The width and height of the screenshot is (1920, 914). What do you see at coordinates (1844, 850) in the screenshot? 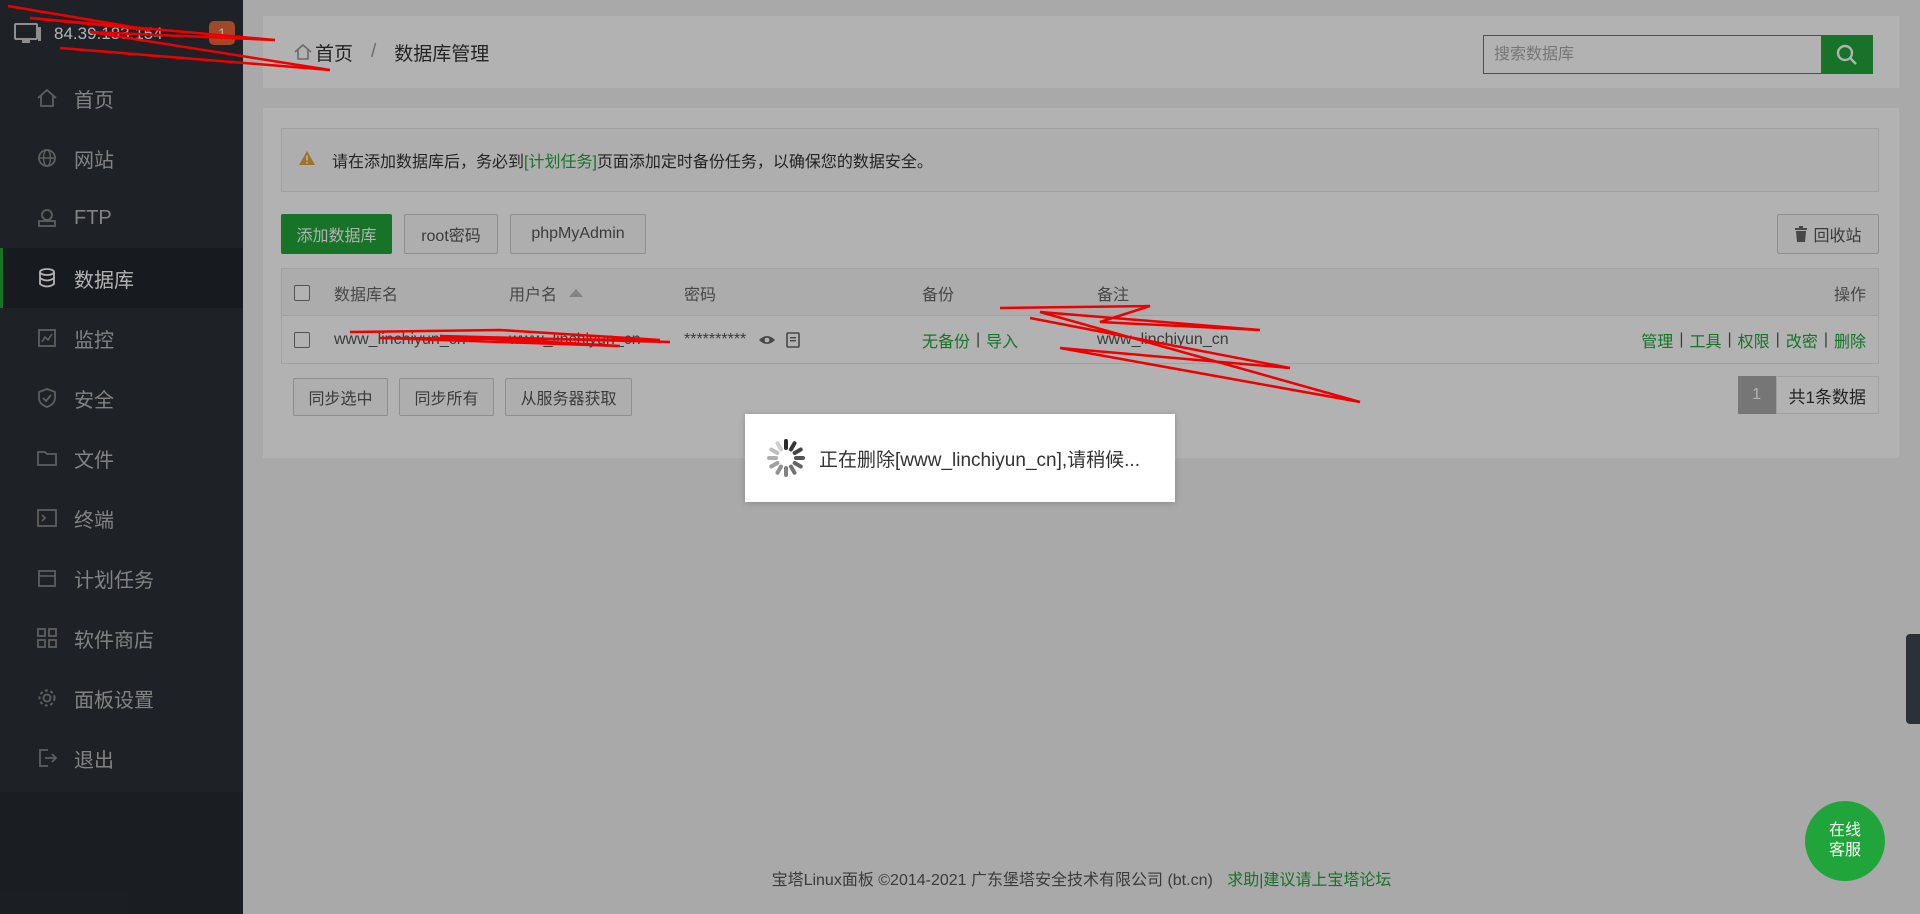
I see `chat-line-2: 客服` at bounding box center [1844, 850].